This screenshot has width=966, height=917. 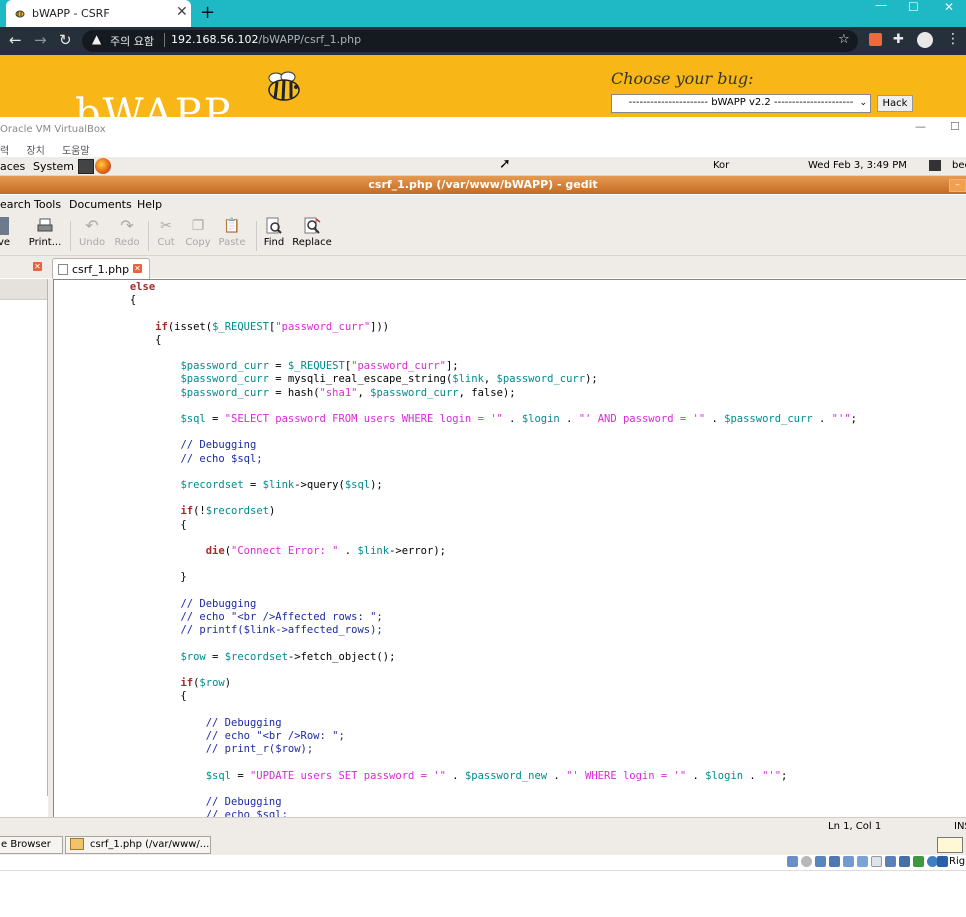 I want to click on code-line: // printf($link->affected_rows);, so click(x=218, y=630).